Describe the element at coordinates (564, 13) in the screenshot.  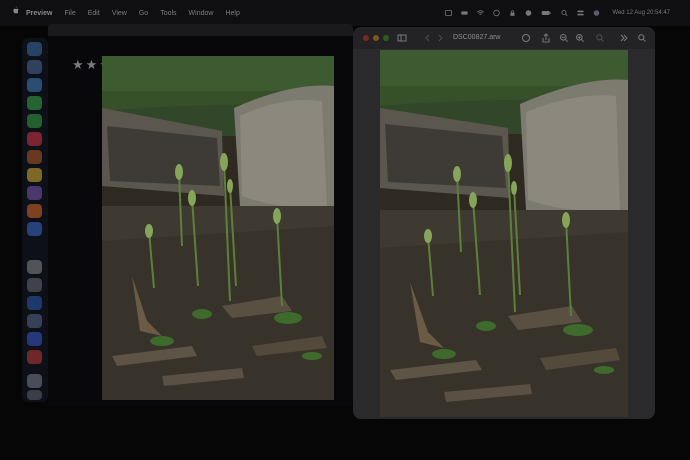
I see `search-icon` at that location.